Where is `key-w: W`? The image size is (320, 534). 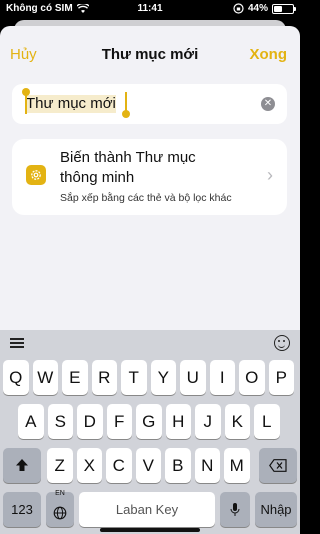
key-w: W is located at coordinates (45, 377).